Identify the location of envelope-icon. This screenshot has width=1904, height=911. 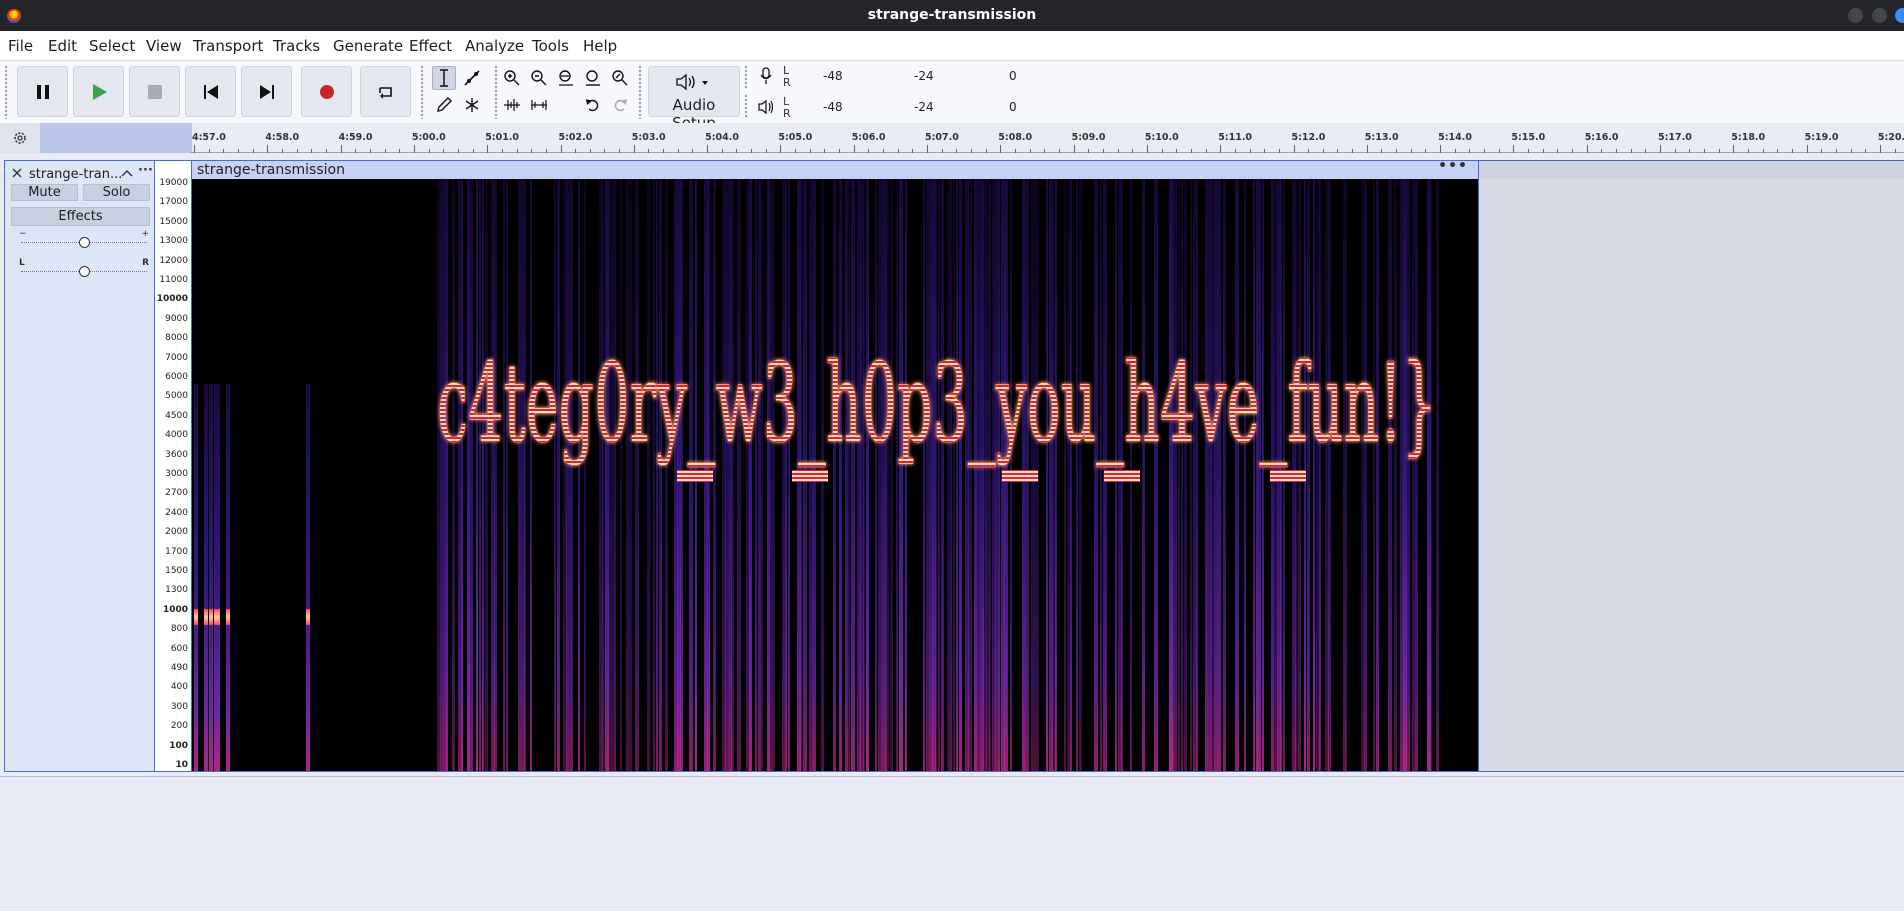
(472, 78).